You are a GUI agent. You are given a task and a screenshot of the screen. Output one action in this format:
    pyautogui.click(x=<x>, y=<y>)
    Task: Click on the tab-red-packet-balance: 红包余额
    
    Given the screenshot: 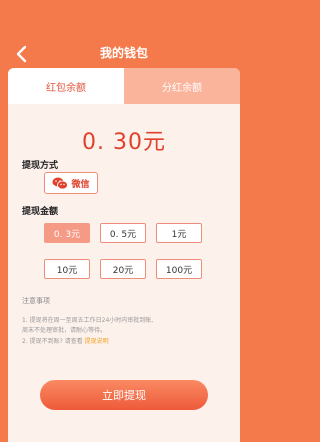 What is the action you would take?
    pyautogui.click(x=66, y=86)
    